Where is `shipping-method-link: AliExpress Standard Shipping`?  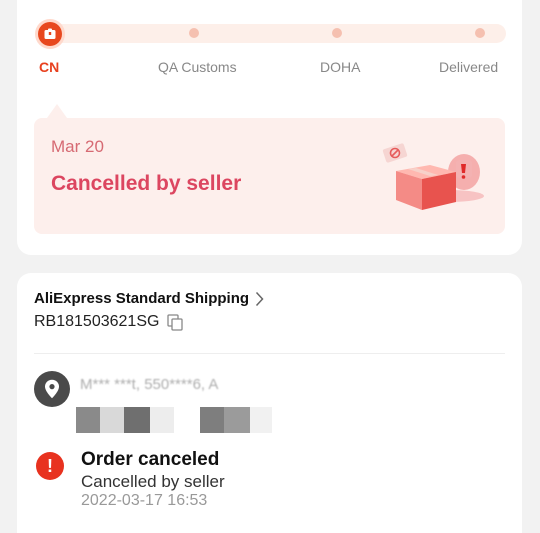 shipping-method-link: AliExpress Standard Shipping is located at coordinates (149, 298).